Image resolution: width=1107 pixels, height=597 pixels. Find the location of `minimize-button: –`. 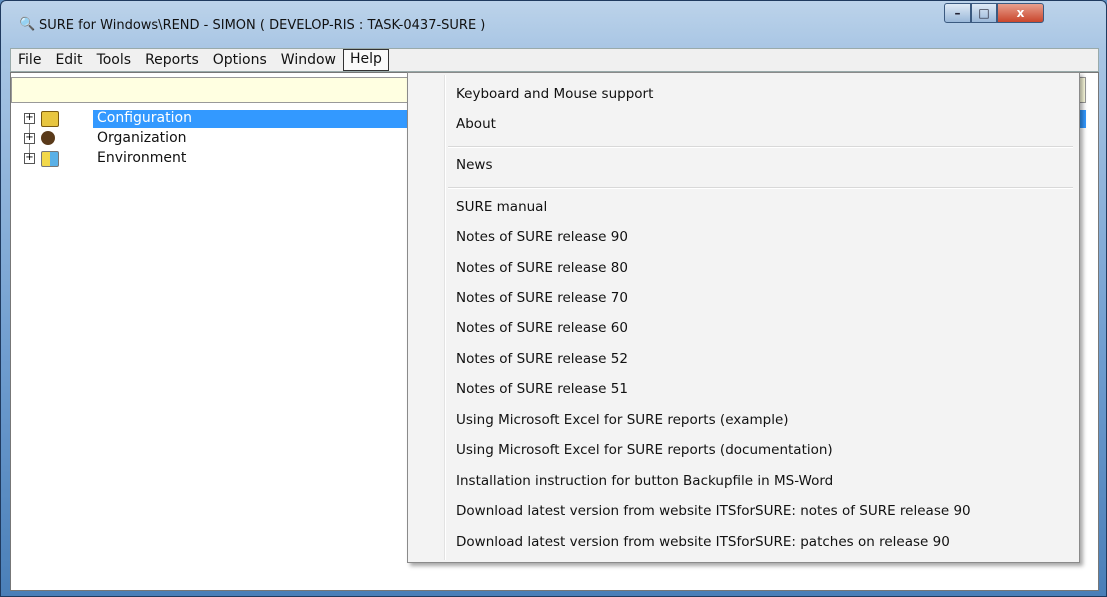

minimize-button: – is located at coordinates (957, 13).